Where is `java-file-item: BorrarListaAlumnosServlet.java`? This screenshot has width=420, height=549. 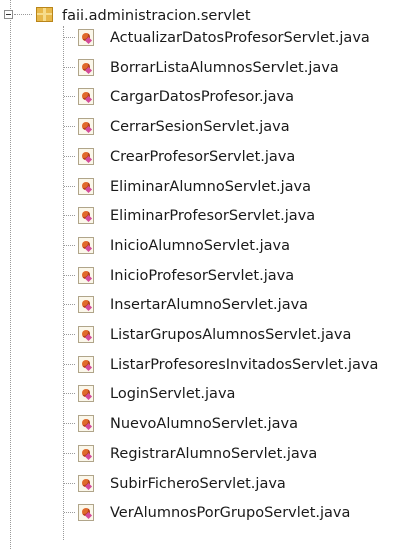 java-file-item: BorrarListaAlumnosServlet.java is located at coordinates (241, 68).